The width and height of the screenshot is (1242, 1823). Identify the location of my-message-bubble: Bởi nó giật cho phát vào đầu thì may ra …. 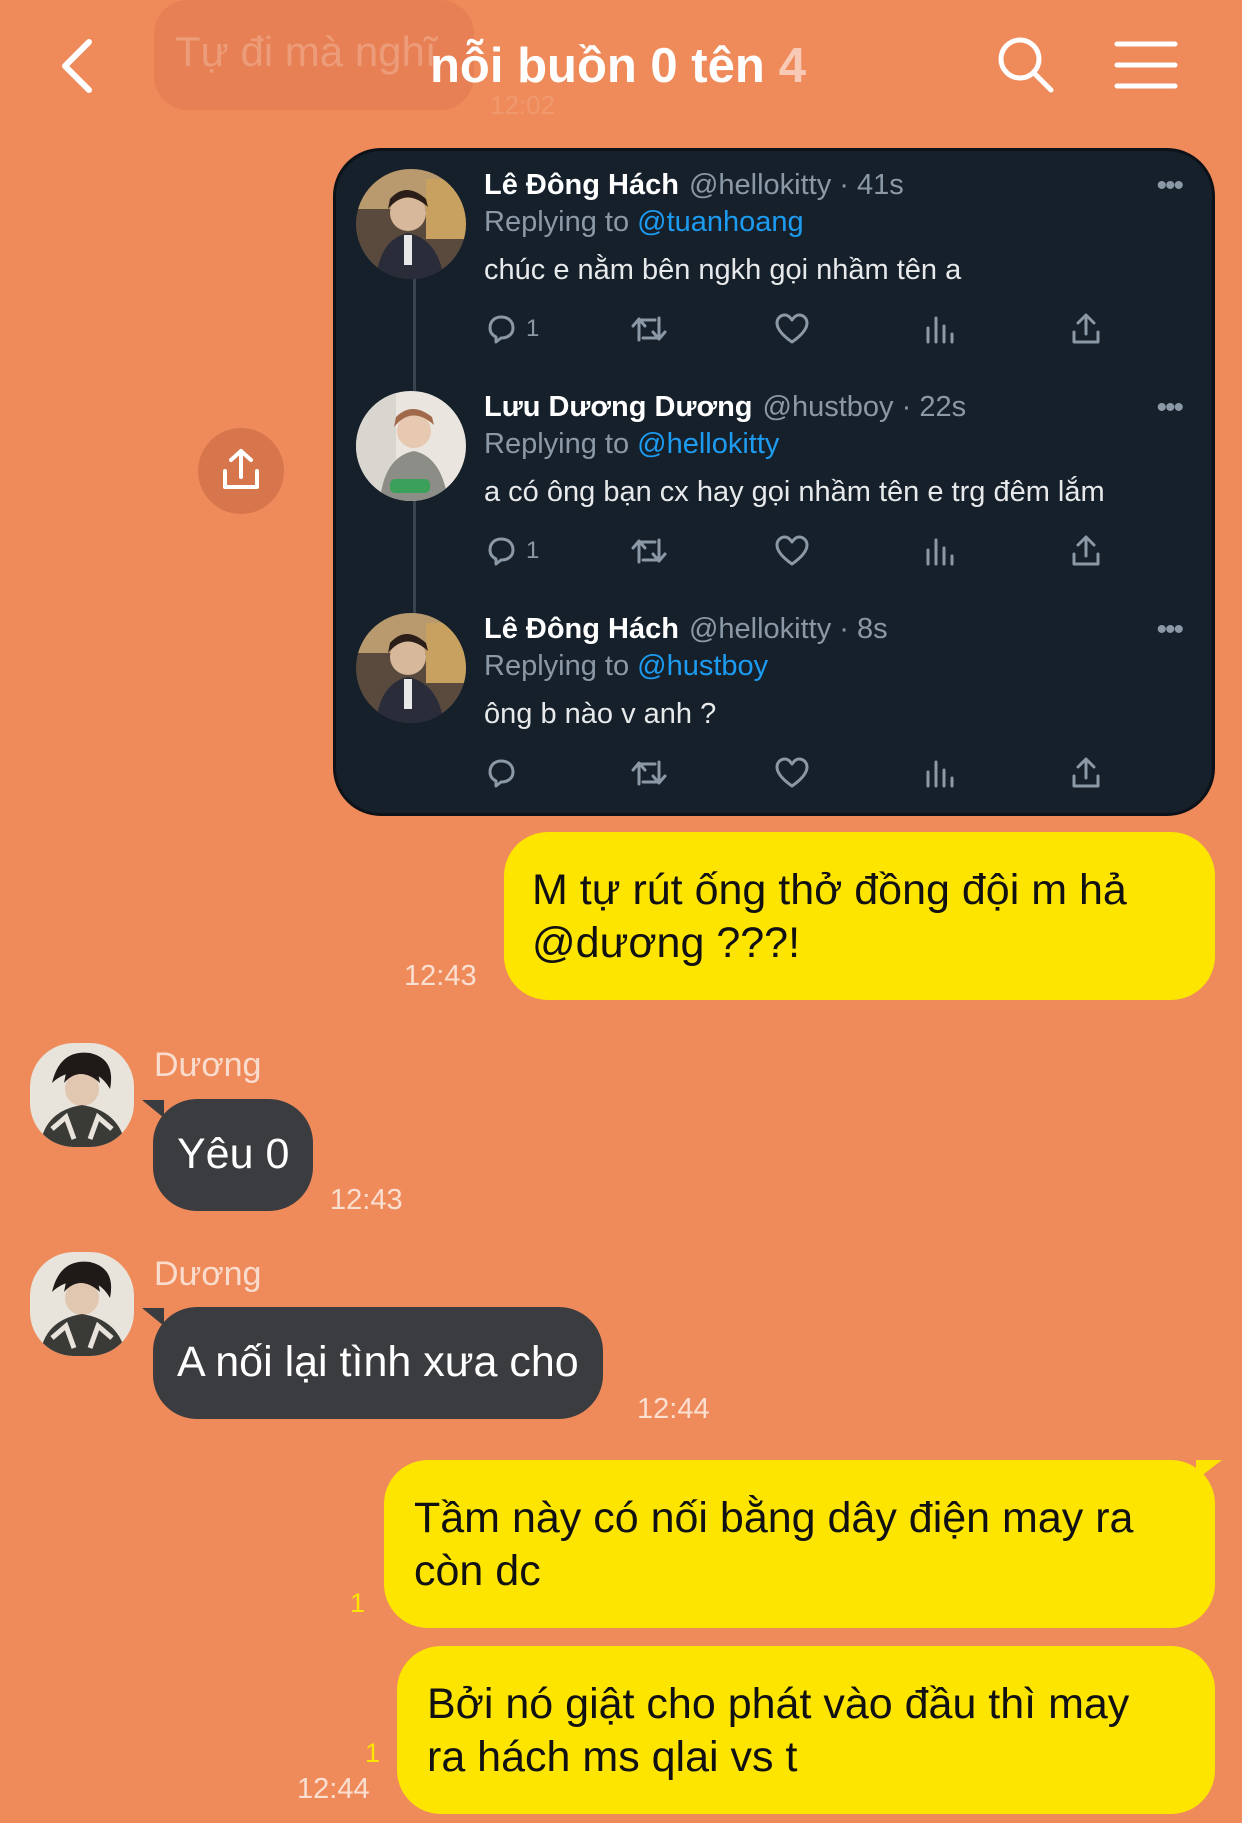
(806, 1730).